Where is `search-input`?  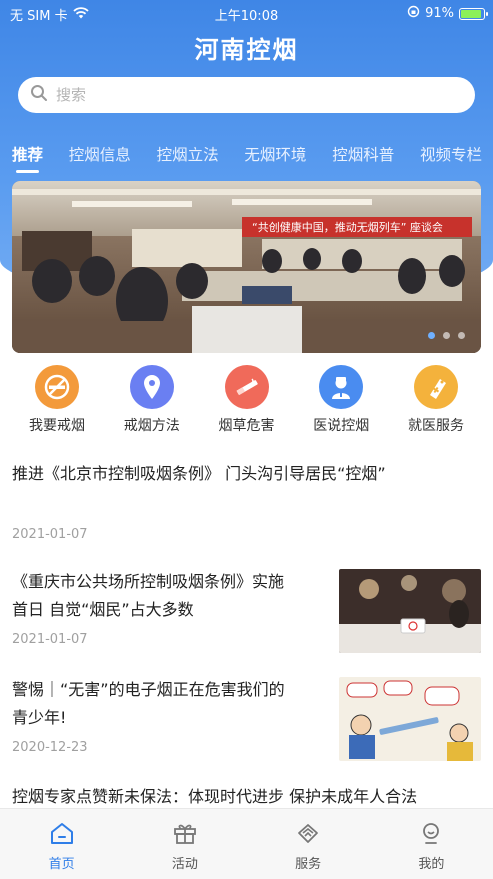
search-input is located at coordinates (246, 95).